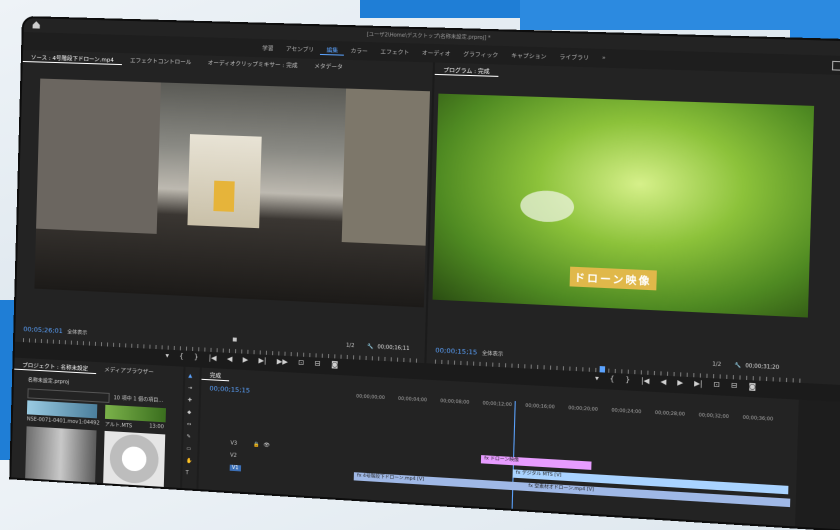 The height and width of the screenshot is (530, 840). What do you see at coordinates (301, 363) in the screenshot?
I see `insert-icon: ⊡` at bounding box center [301, 363].